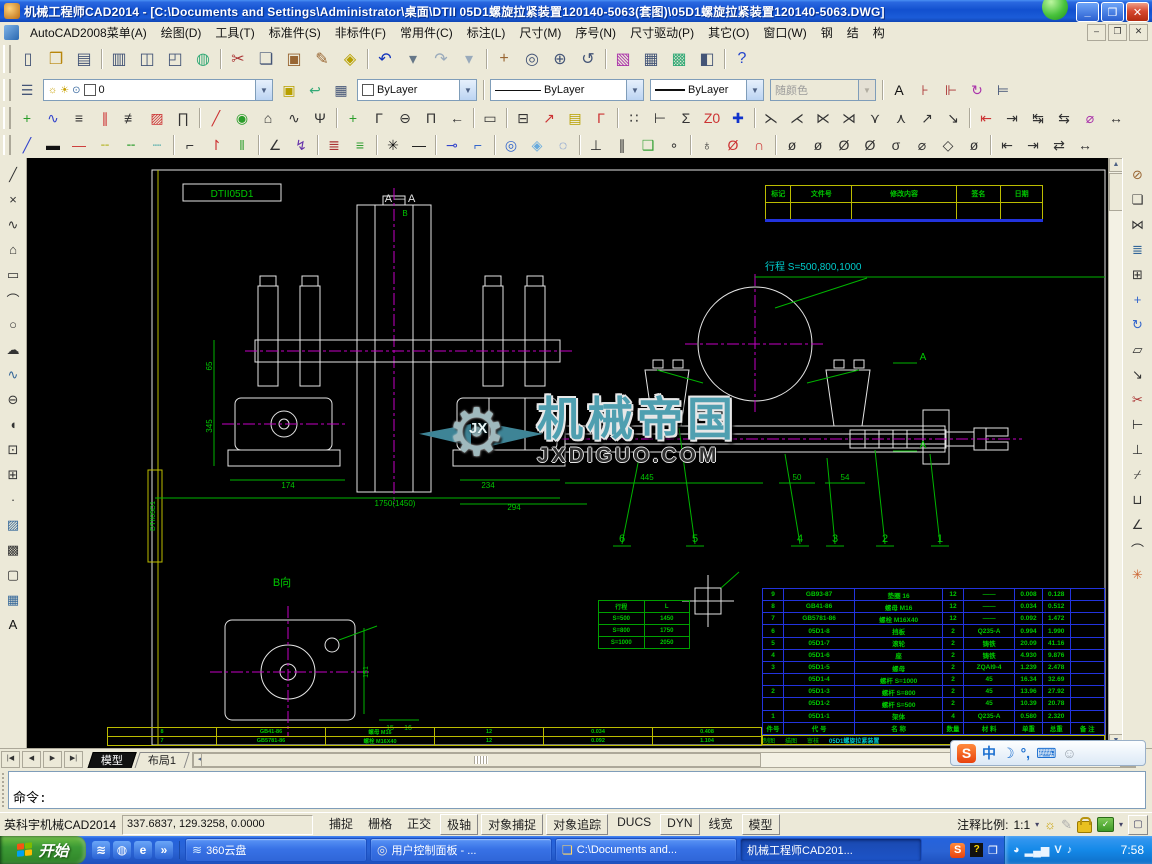  I want to click on stretch-icon: ↘, so click(1137, 374).